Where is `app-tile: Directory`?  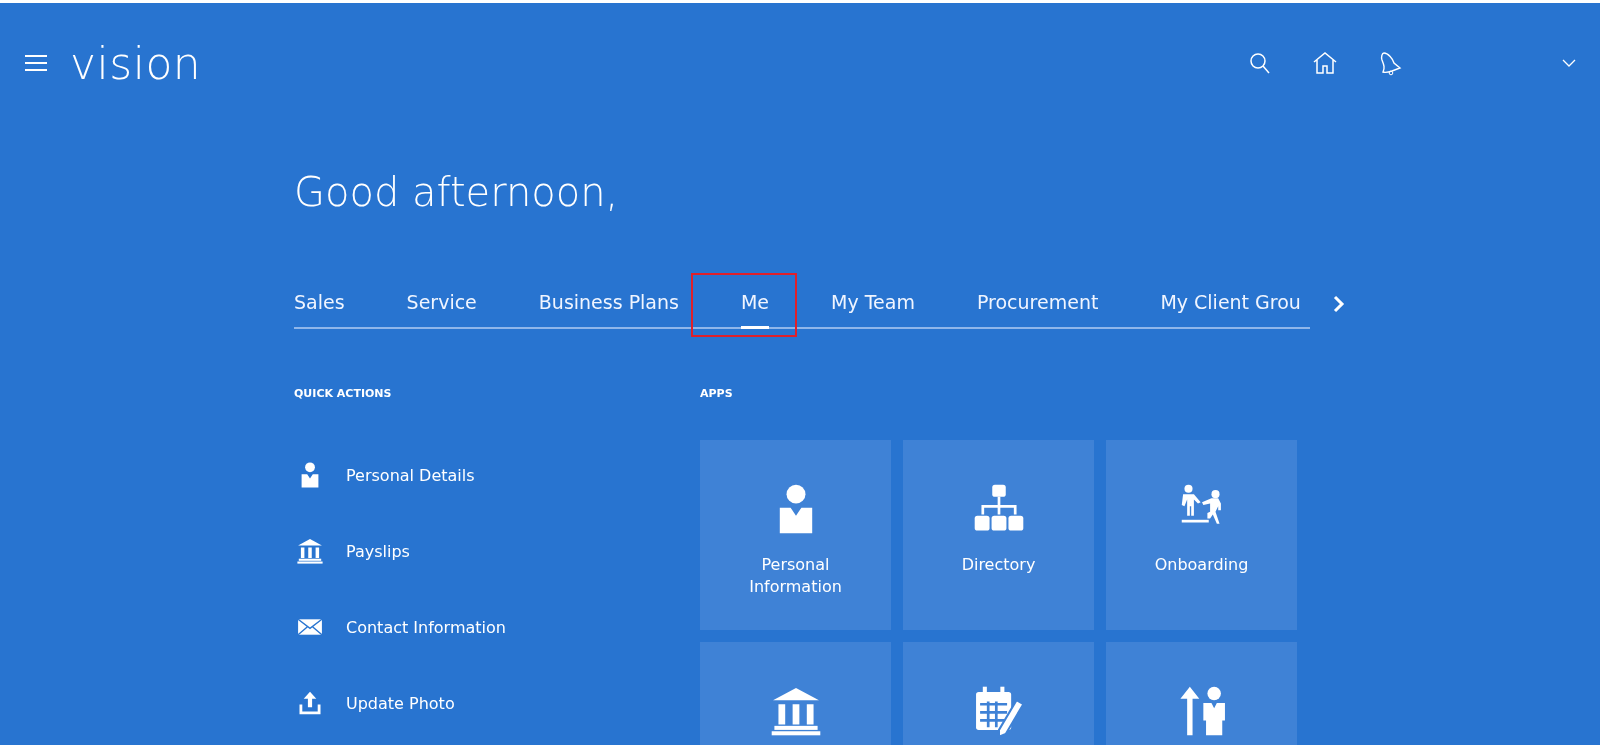 app-tile: Directory is located at coordinates (998, 535).